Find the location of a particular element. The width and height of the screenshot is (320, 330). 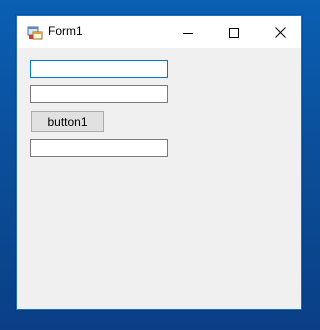

close-button is located at coordinates (280, 32).